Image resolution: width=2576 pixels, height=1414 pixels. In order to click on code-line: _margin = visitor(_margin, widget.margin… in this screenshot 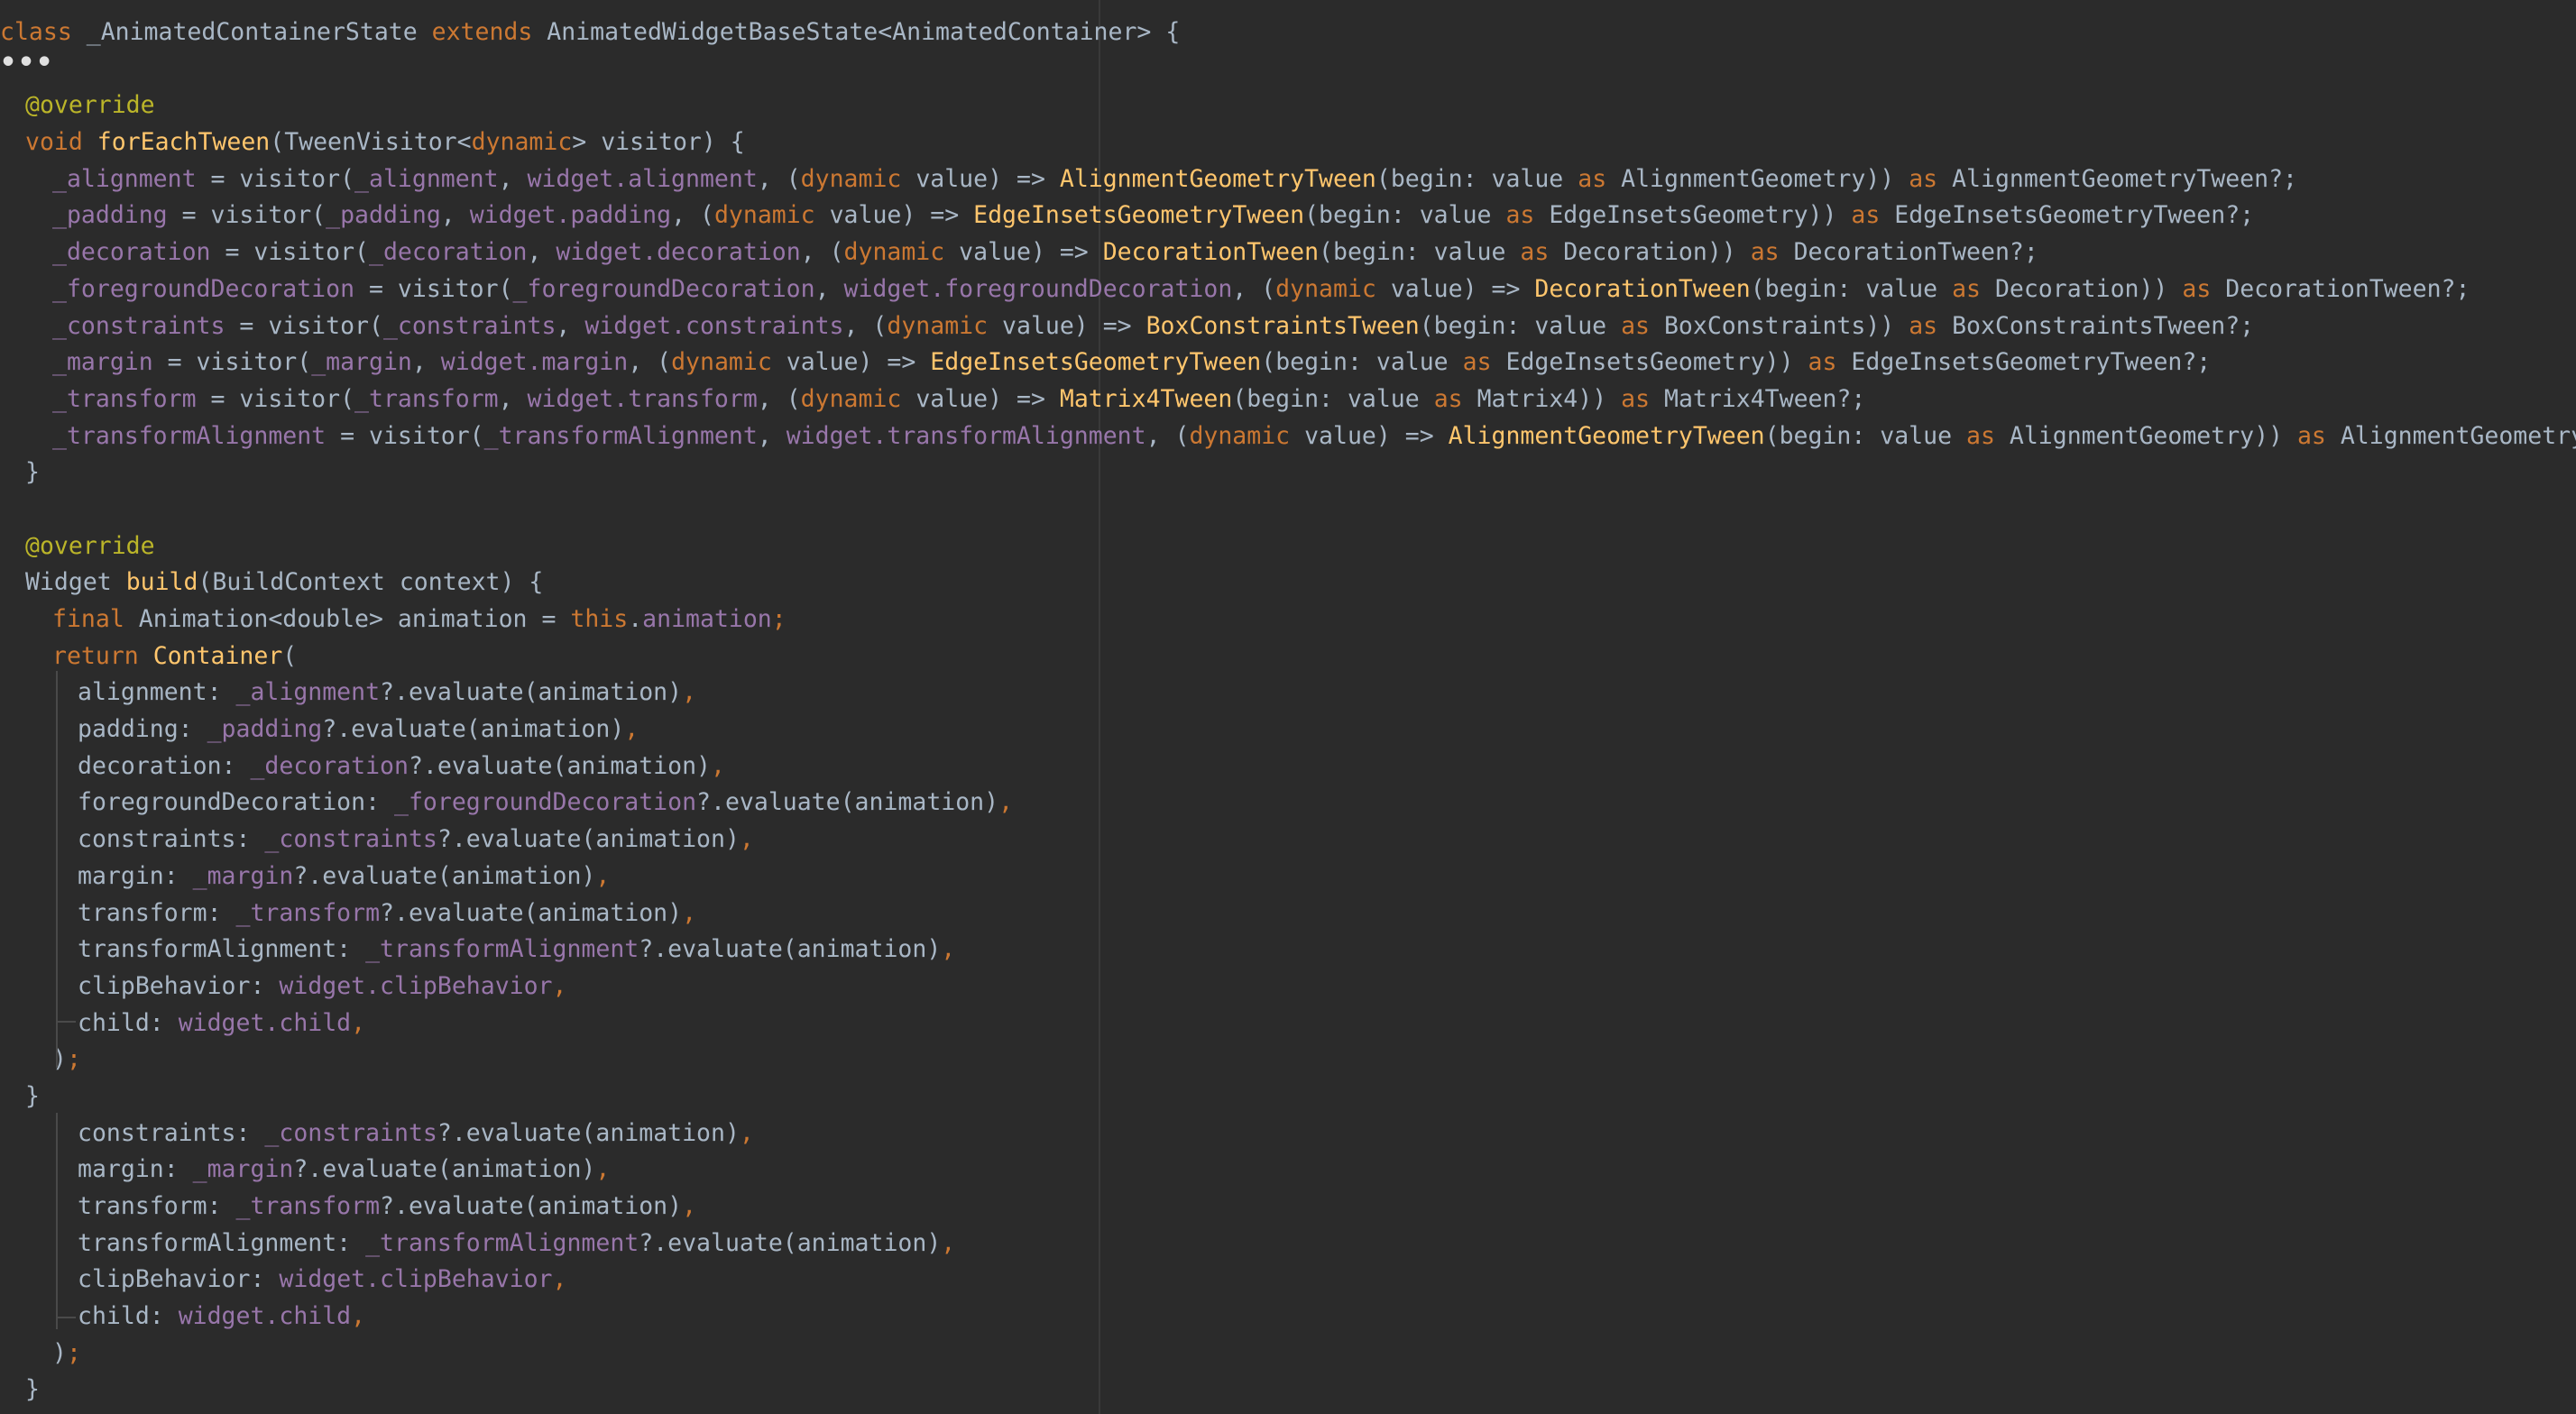, I will do `click(1288, 362)`.